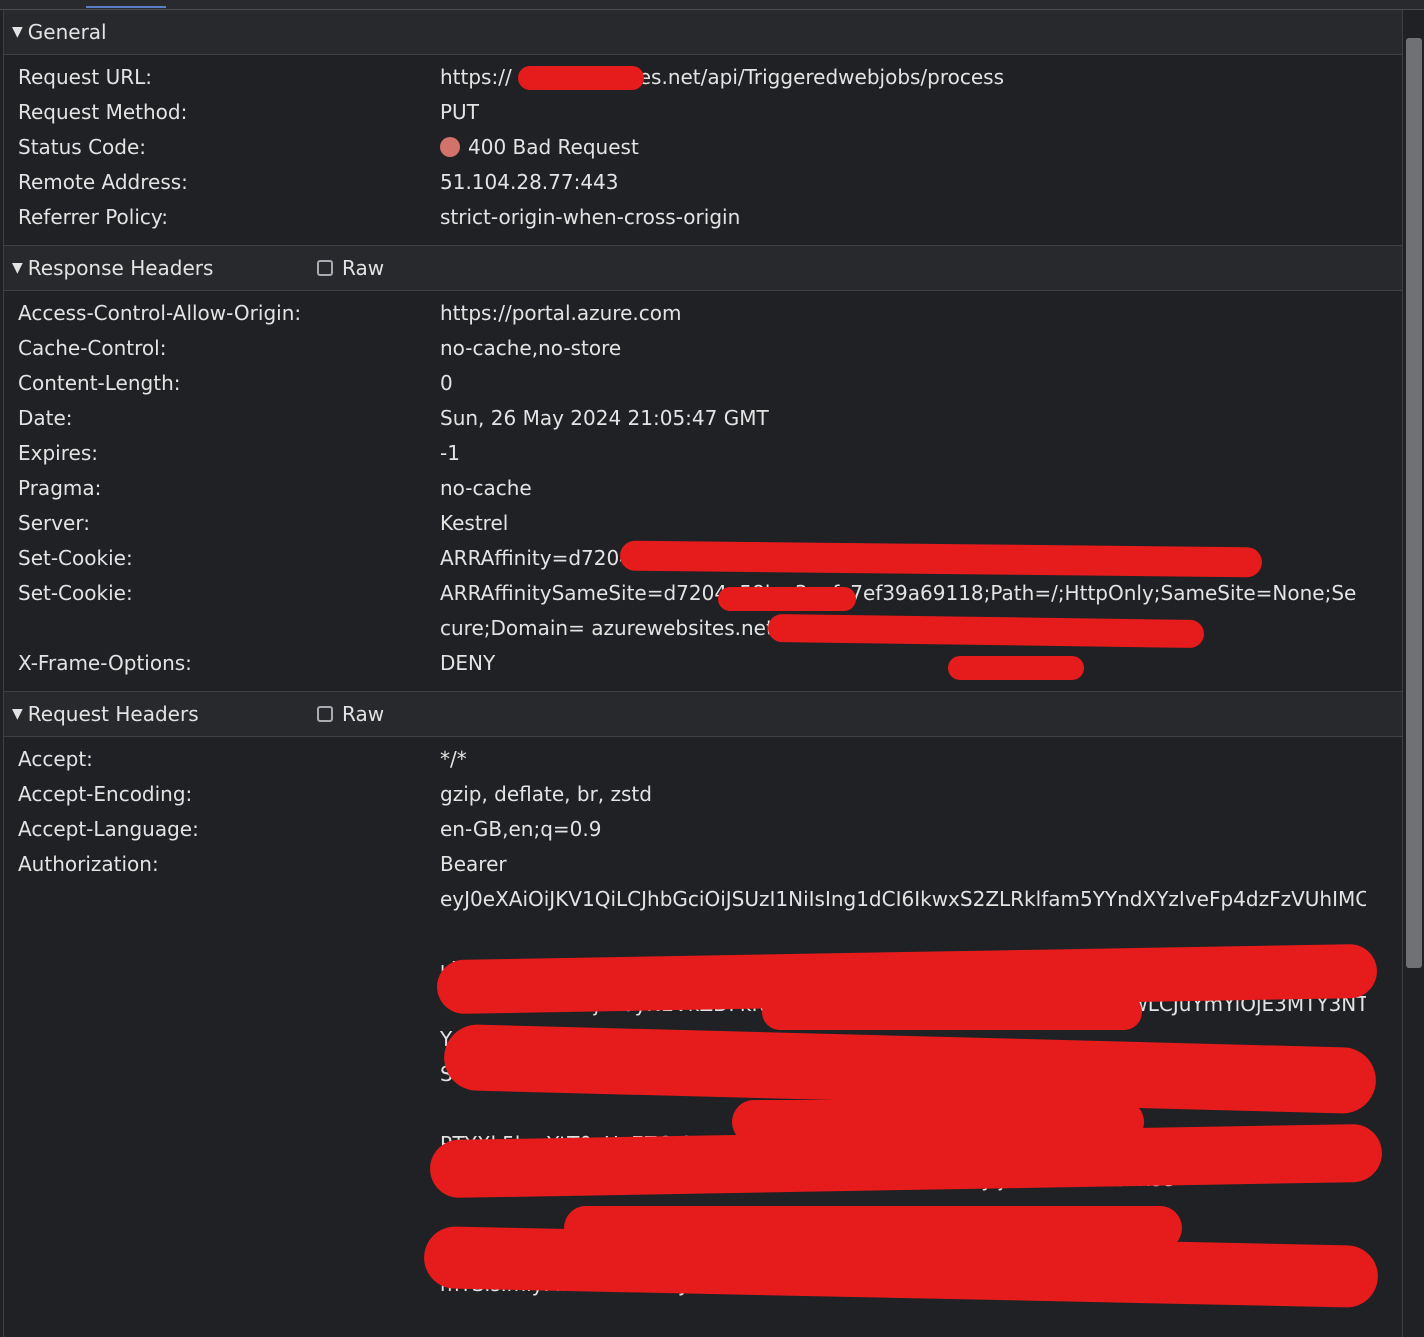 Image resolution: width=1424 pixels, height=1337 pixels. I want to click on header-name: Content-Length:, so click(99, 383).